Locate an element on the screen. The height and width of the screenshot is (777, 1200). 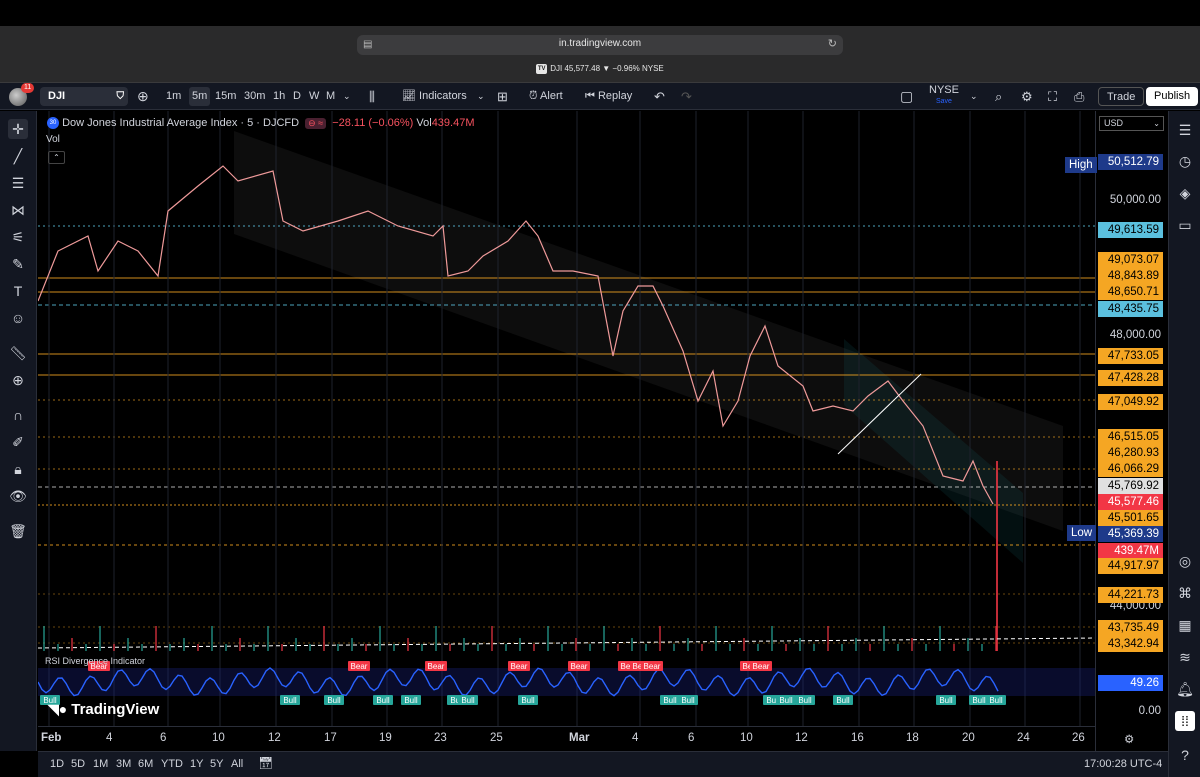
apps-grid-icon: ⁞⁞ is located at coordinates (1185, 721).